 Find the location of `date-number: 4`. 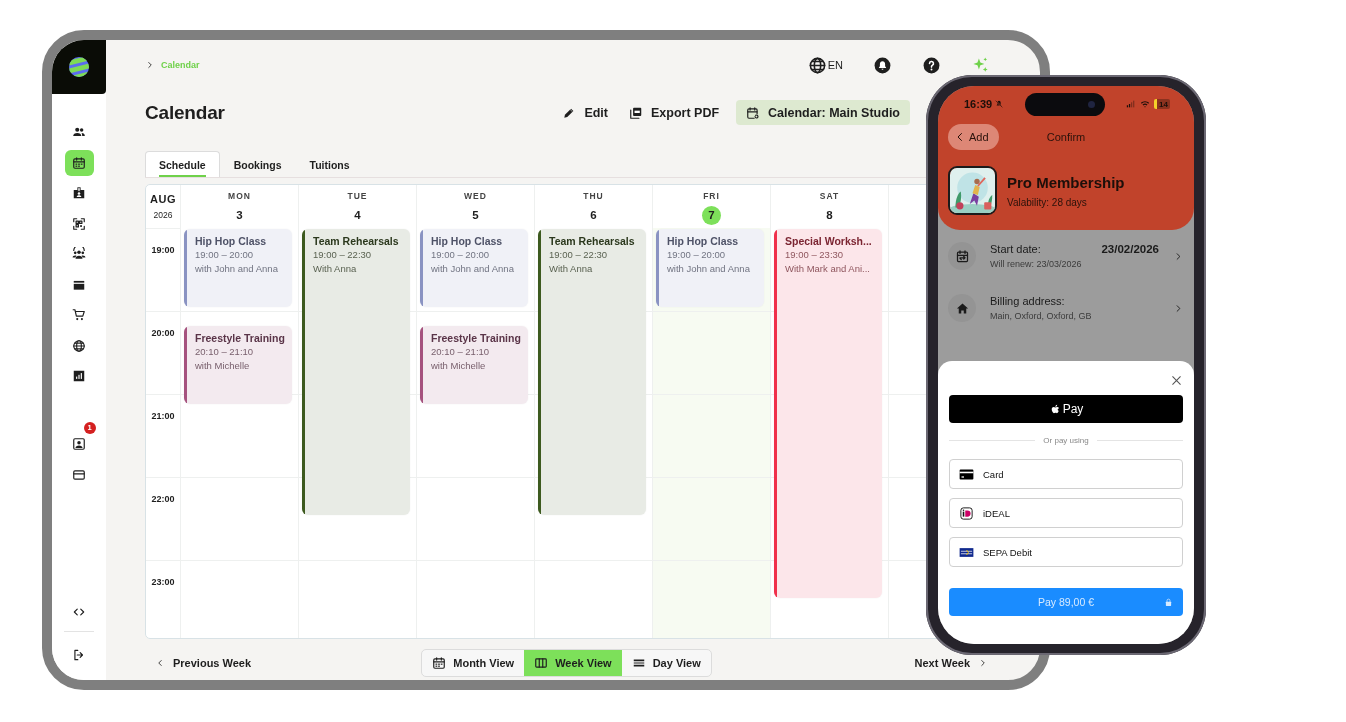

date-number: 4 is located at coordinates (357, 215).